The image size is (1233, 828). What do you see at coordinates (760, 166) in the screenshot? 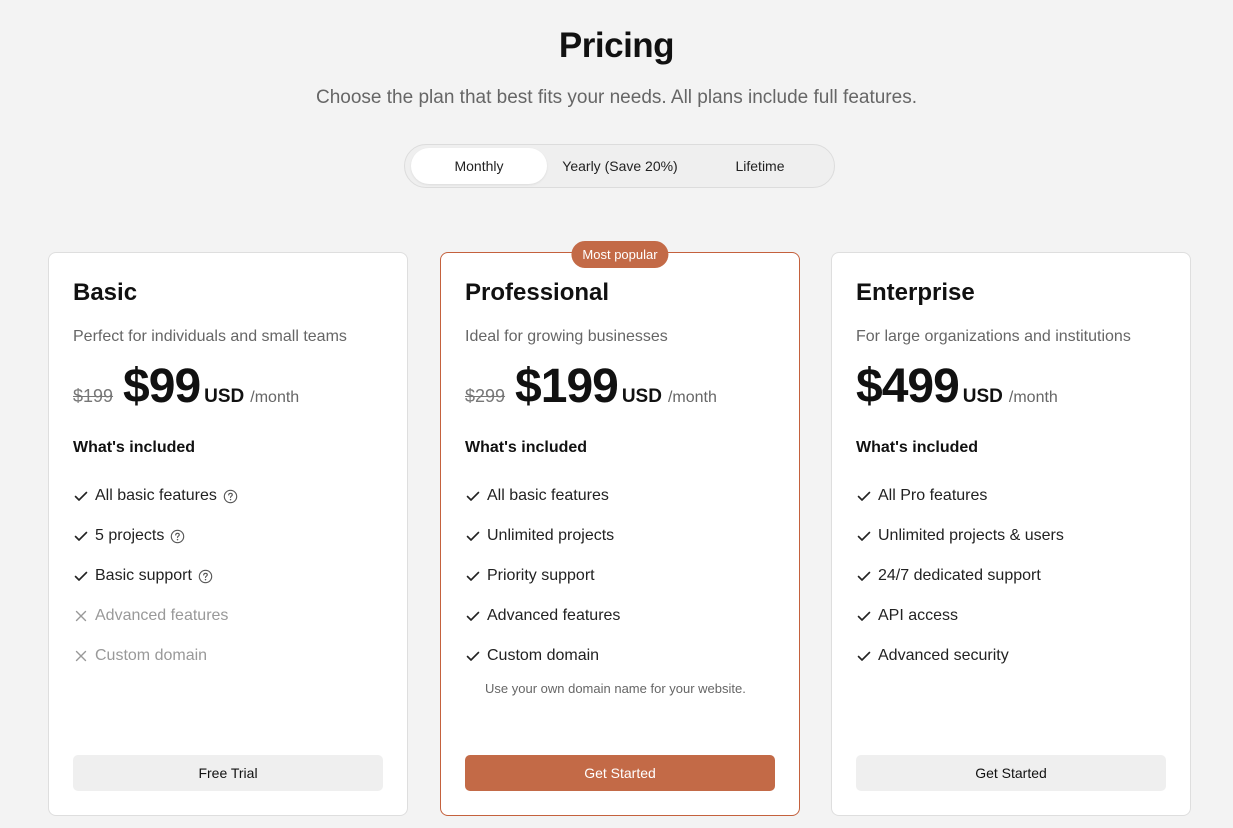
I see `billing-option-lifetime: Lifetime` at bounding box center [760, 166].